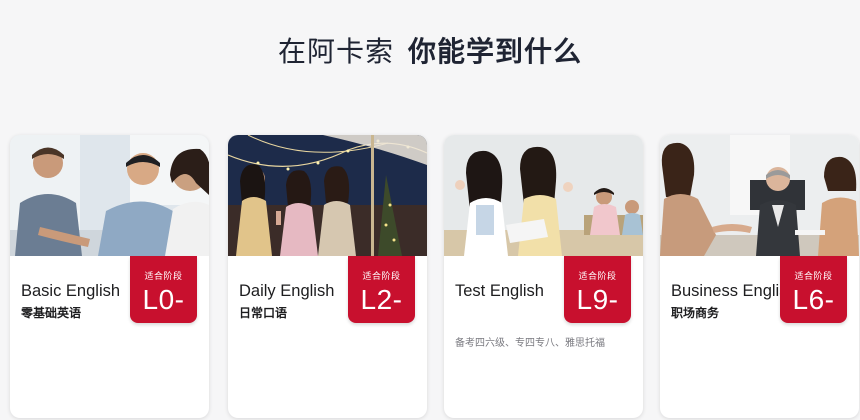  I want to click on course-subtitle: 零基础英语, so click(51, 313).